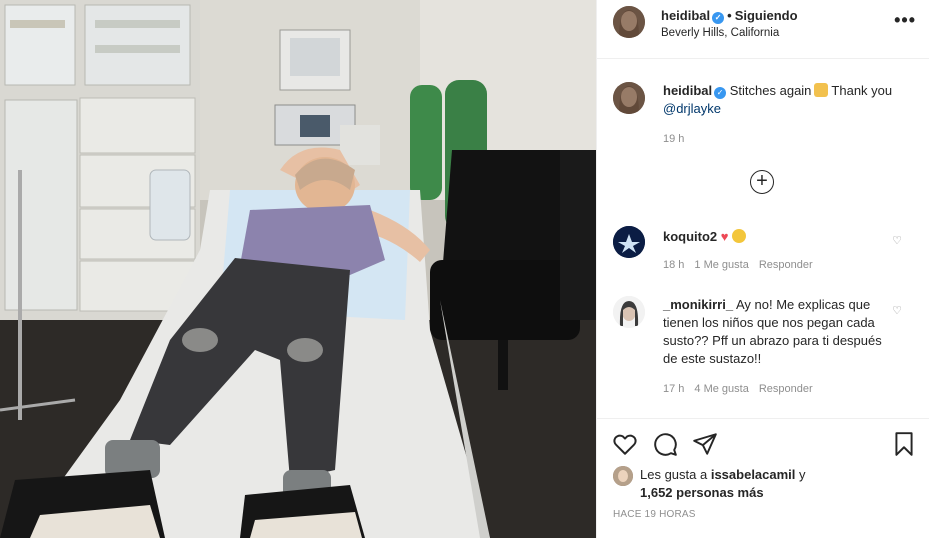 This screenshot has width=929, height=538. What do you see at coordinates (770, 90) in the screenshot?
I see `caption-body-start: Stitches again` at bounding box center [770, 90].